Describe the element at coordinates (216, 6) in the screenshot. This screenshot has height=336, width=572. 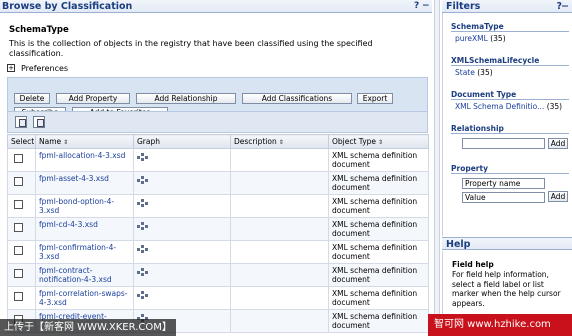
I see `main-panel-title: Browse by Classification ? −` at that location.